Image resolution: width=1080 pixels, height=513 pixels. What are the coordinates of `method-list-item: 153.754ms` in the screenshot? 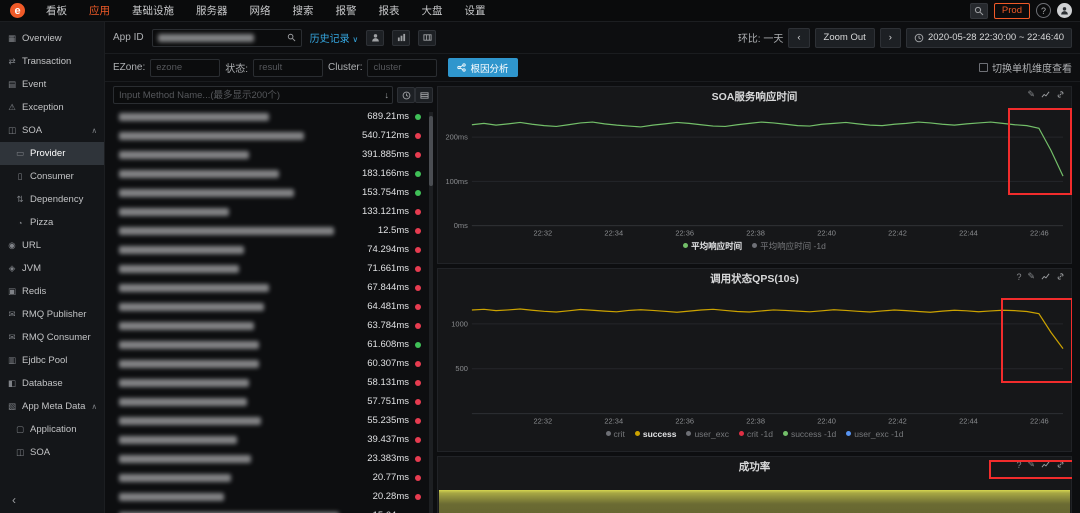 It's located at (273, 192).